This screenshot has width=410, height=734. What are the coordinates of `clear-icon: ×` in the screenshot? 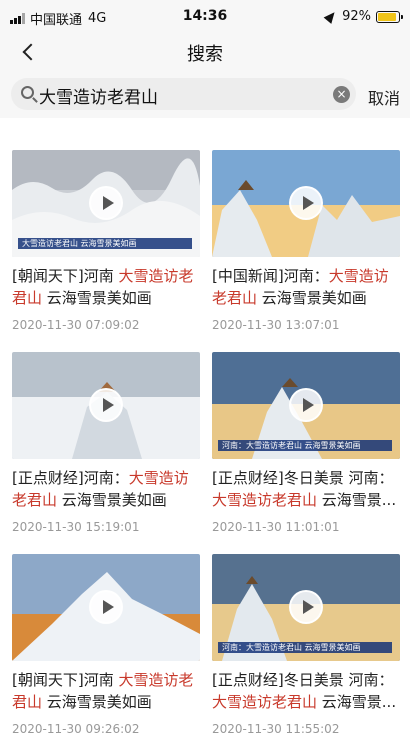 It's located at (341, 94).